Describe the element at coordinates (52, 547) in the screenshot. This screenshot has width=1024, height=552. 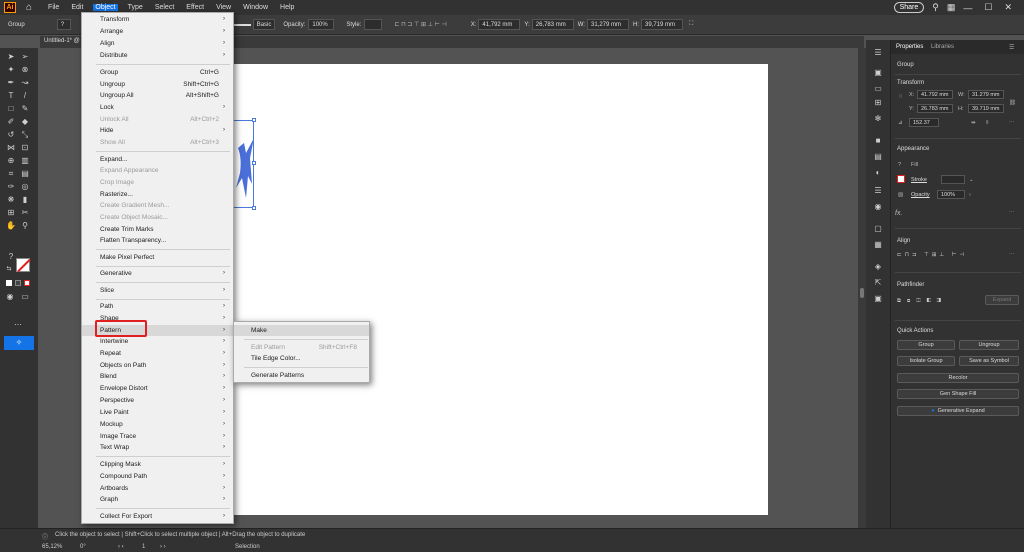
I see `zoom-level: 65,12%` at that location.